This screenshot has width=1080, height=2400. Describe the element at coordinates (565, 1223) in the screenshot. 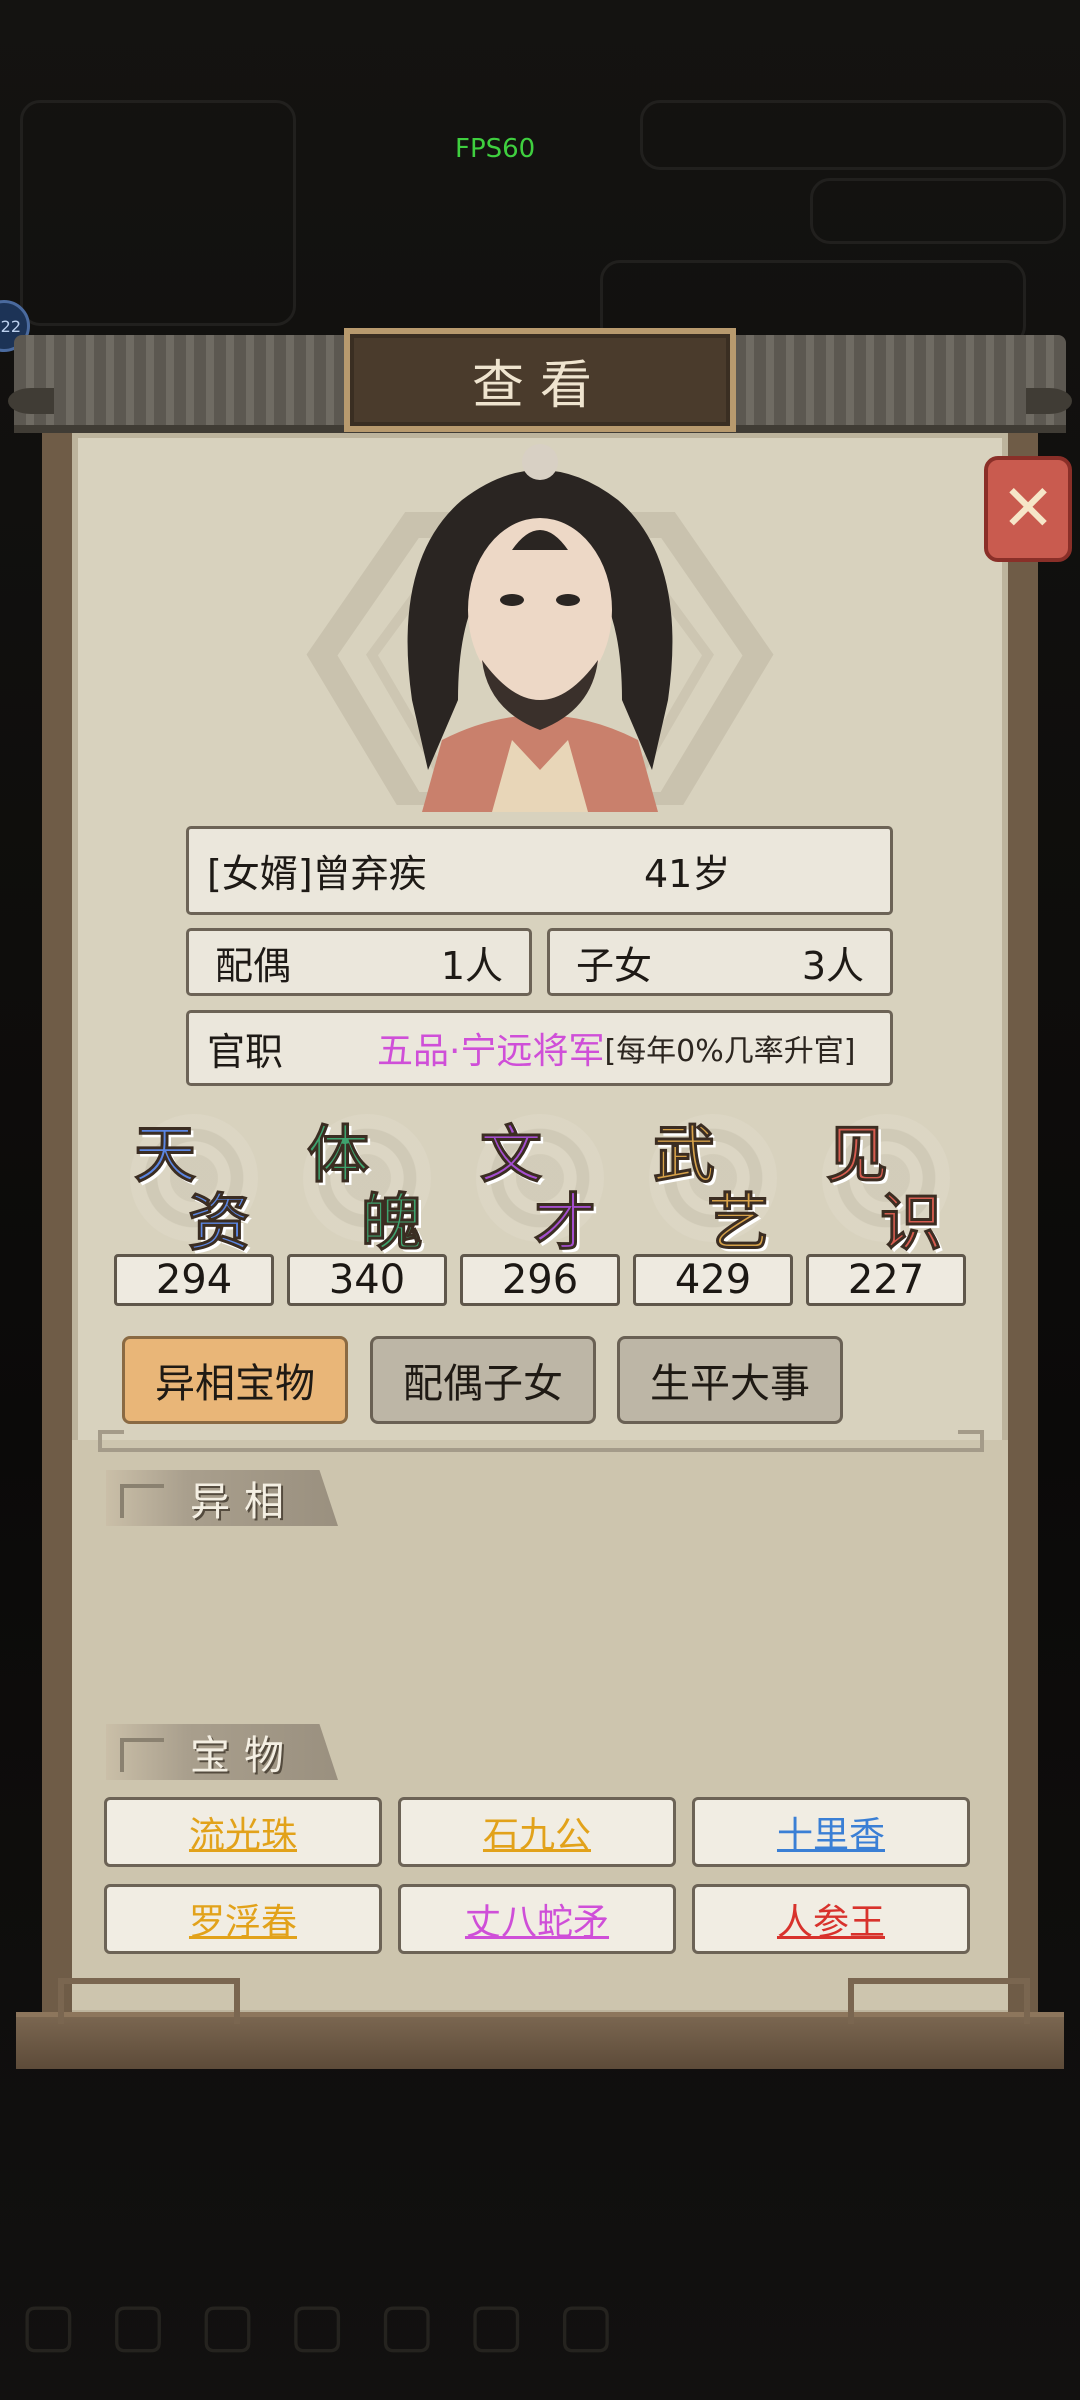

I see `stat-char: 才` at that location.